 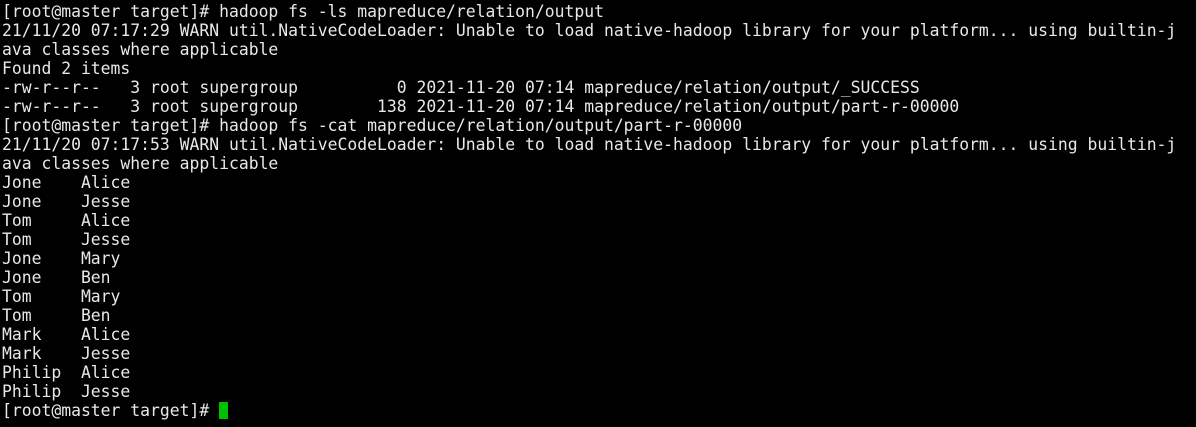 What do you see at coordinates (66, 68) in the screenshot?
I see `found-items-line: Found 2 items` at bounding box center [66, 68].